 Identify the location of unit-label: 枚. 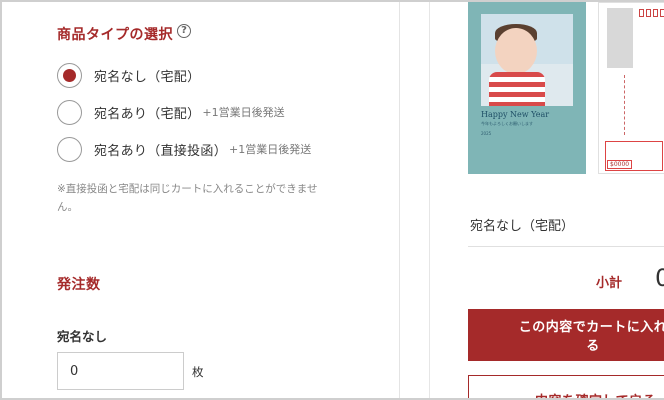
(198, 372).